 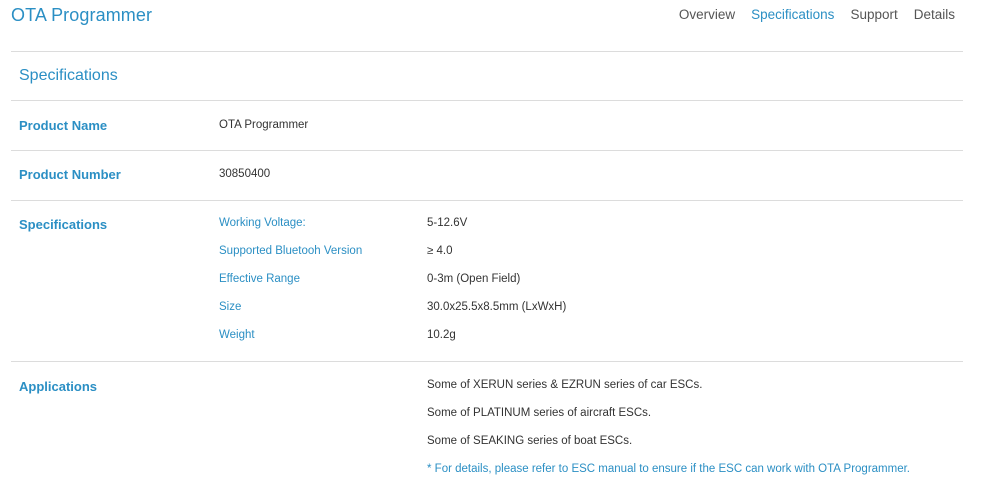 I want to click on spec-value: 5-12.6V, so click(x=447, y=223).